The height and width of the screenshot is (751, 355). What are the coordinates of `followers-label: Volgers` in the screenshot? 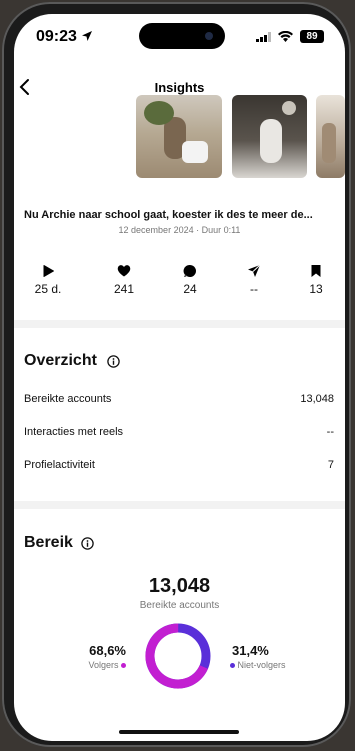 It's located at (103, 665).